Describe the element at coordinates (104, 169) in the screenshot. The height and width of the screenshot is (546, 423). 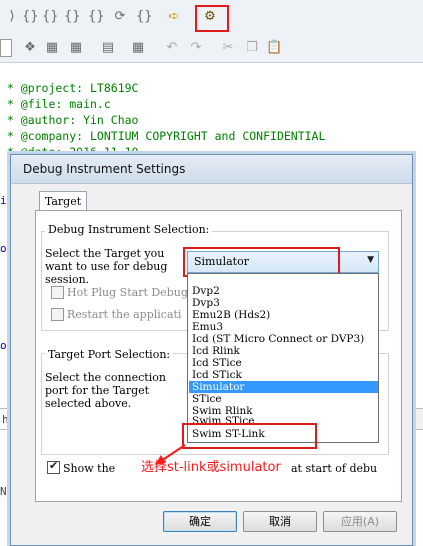
I see `dialog-title: Debug Instrument Settings` at that location.